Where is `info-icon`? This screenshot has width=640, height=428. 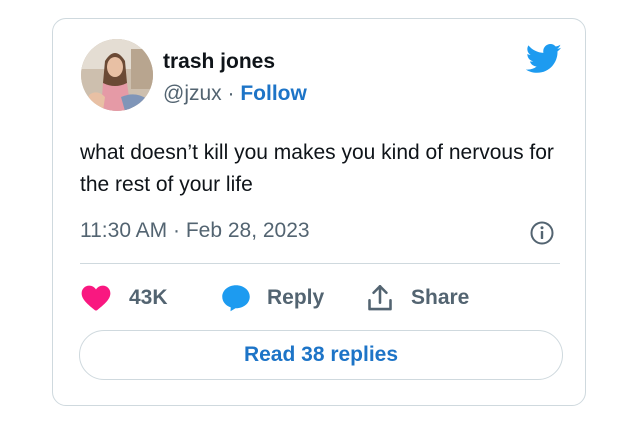 info-icon is located at coordinates (542, 233).